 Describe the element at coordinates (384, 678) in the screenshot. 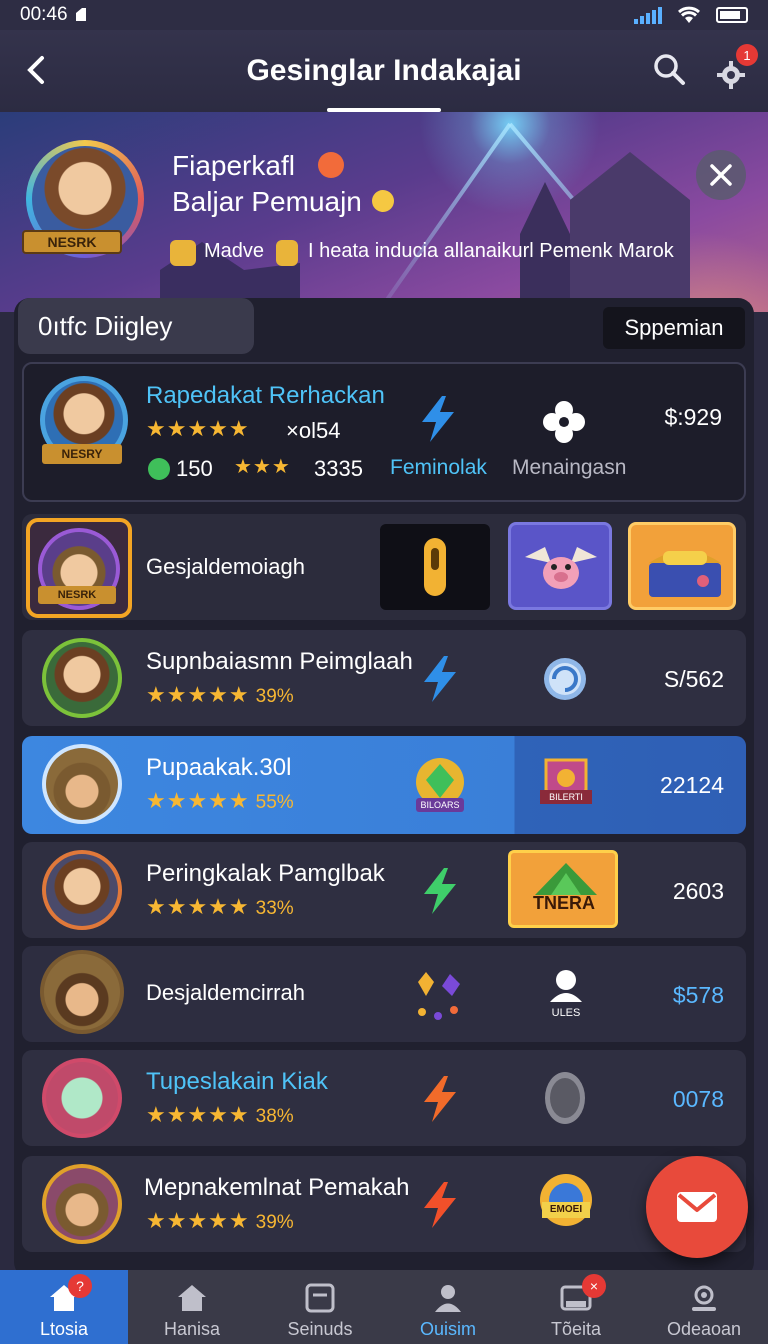

I see `leaderboard-row: Supnbaiasmn Peimglaah ★★★★★ 39% S/562` at that location.